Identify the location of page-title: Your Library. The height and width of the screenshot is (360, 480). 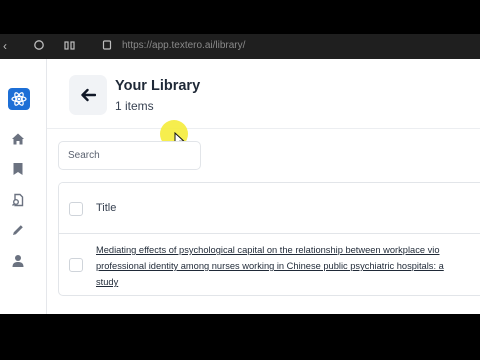
(158, 86).